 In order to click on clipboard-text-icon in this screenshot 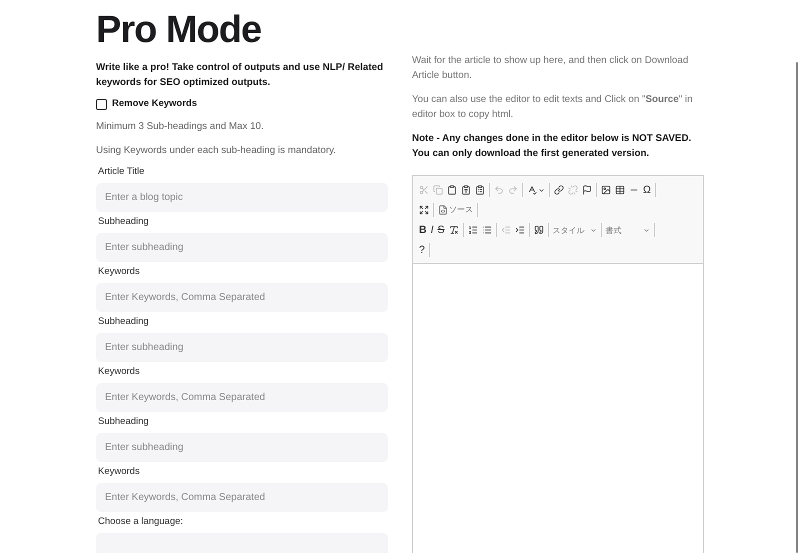, I will do `click(466, 190)`.